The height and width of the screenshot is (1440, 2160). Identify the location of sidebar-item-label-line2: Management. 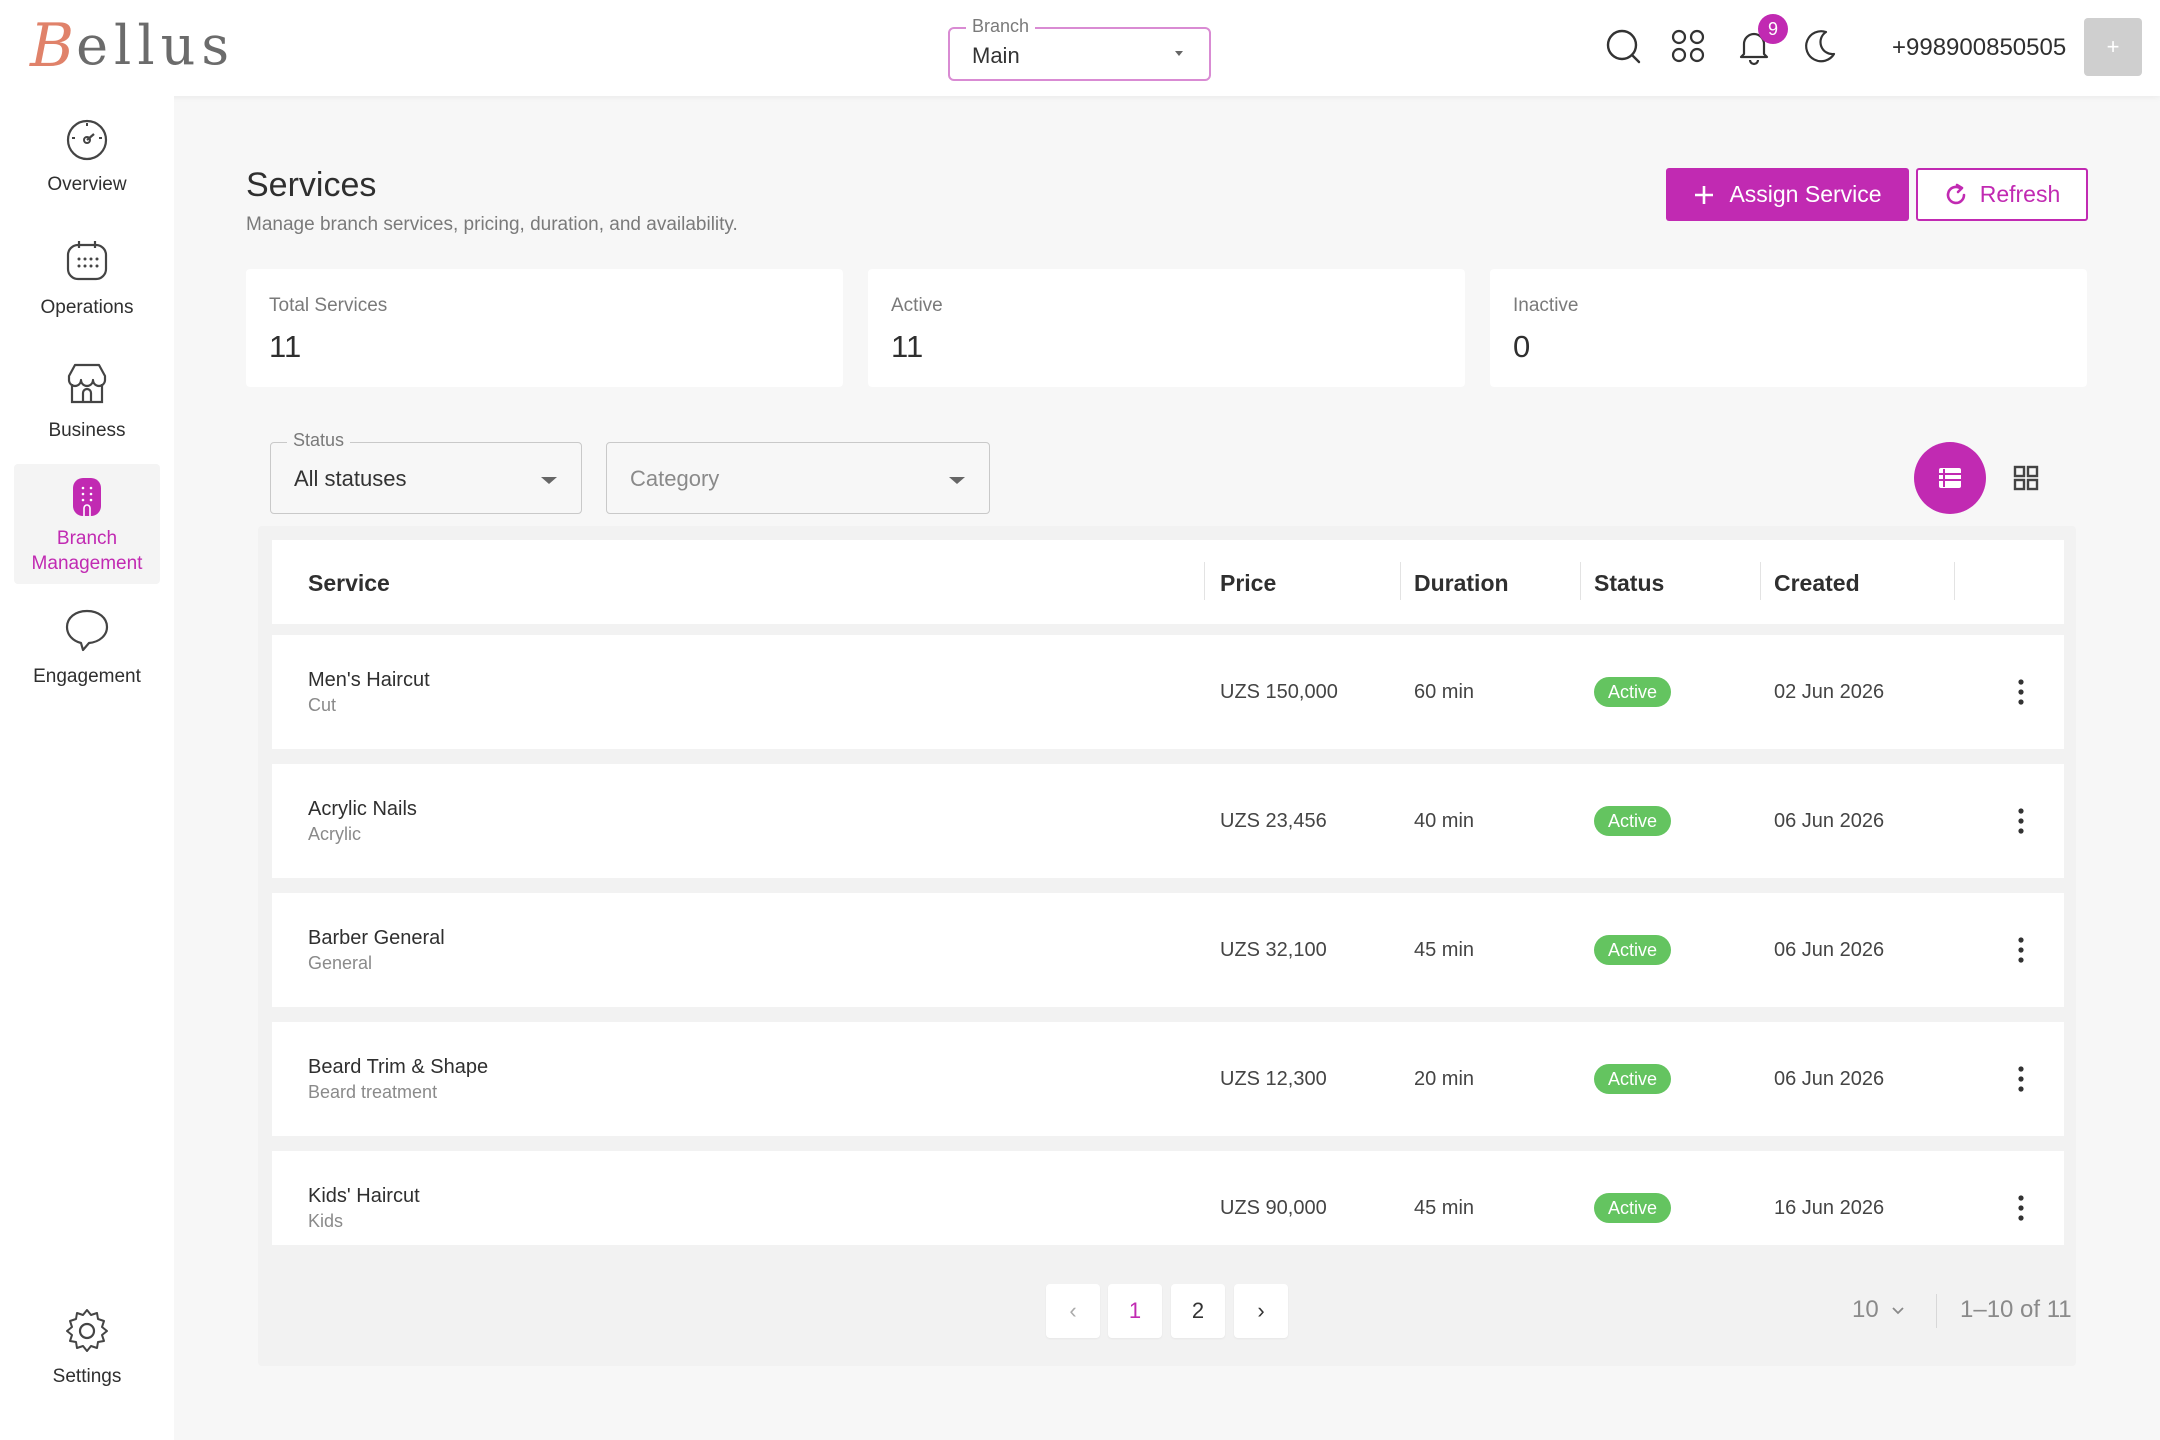
(87, 563).